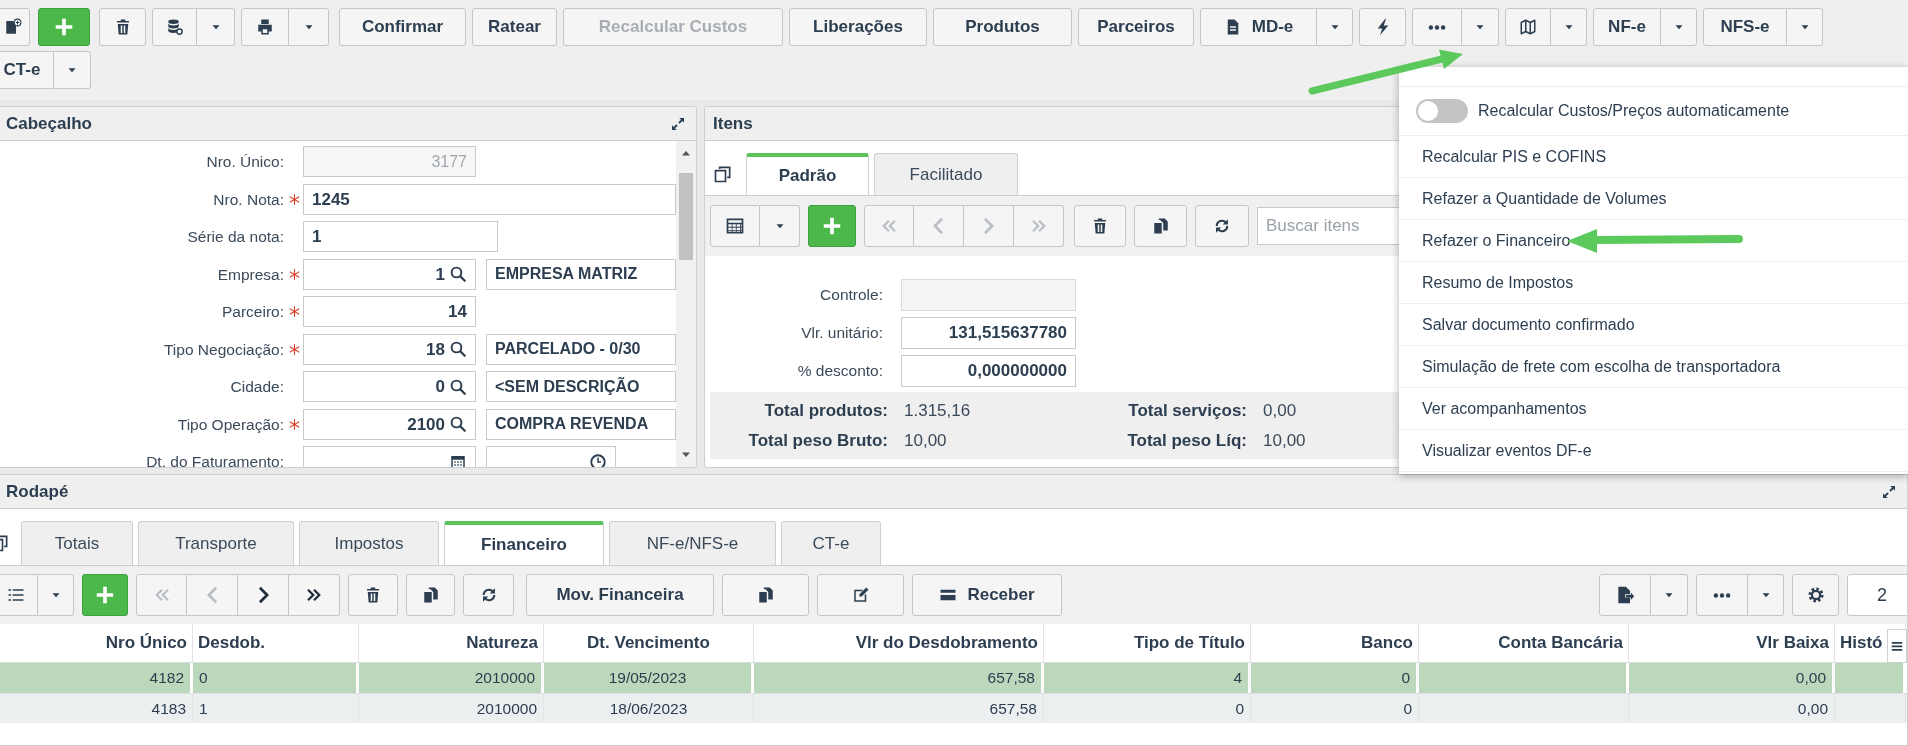 The image size is (1908, 746). Describe the element at coordinates (1038, 226) in the screenshot. I see `last-page-icon` at that location.